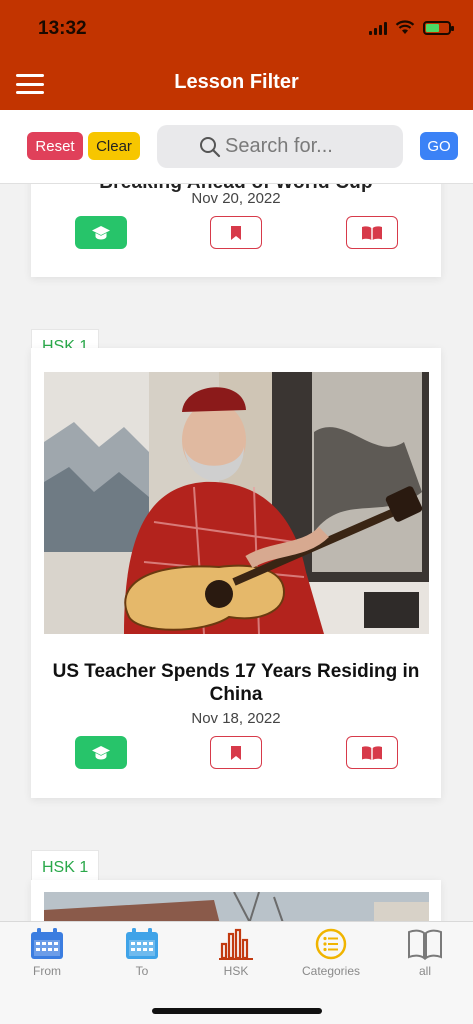 This screenshot has width=473, height=1024. Describe the element at coordinates (210, 147) in the screenshot. I see `search-icon` at that location.